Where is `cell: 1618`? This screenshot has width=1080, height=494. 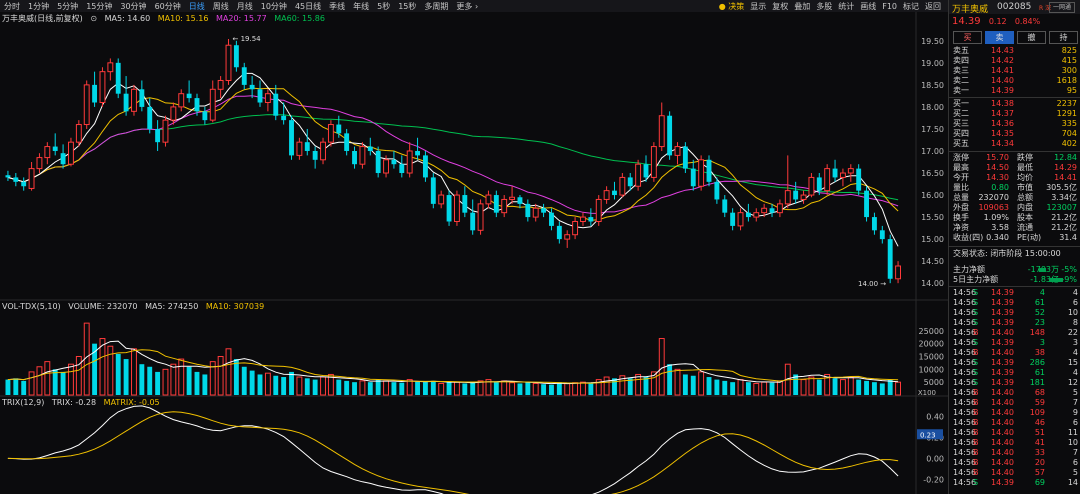
cell: 1618 is located at coordinates (1066, 80).